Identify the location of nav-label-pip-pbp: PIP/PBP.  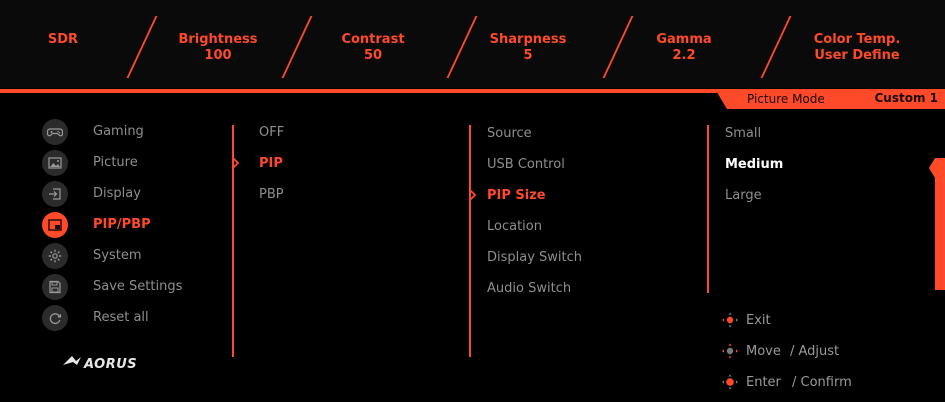
(122, 224).